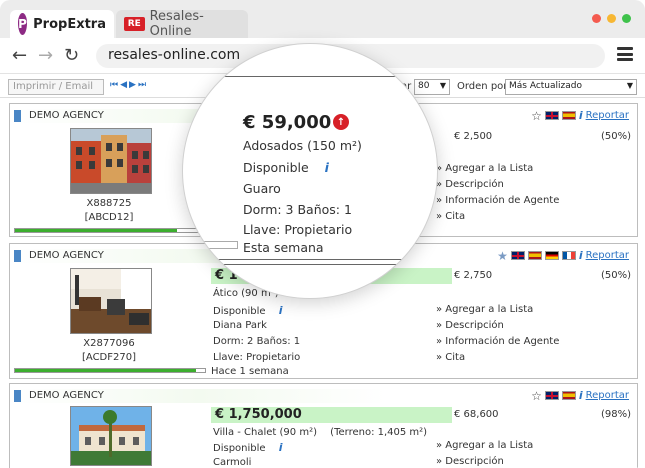 The height and width of the screenshot is (468, 645). I want to click on order-select: Más Actualizado ▼, so click(571, 87).